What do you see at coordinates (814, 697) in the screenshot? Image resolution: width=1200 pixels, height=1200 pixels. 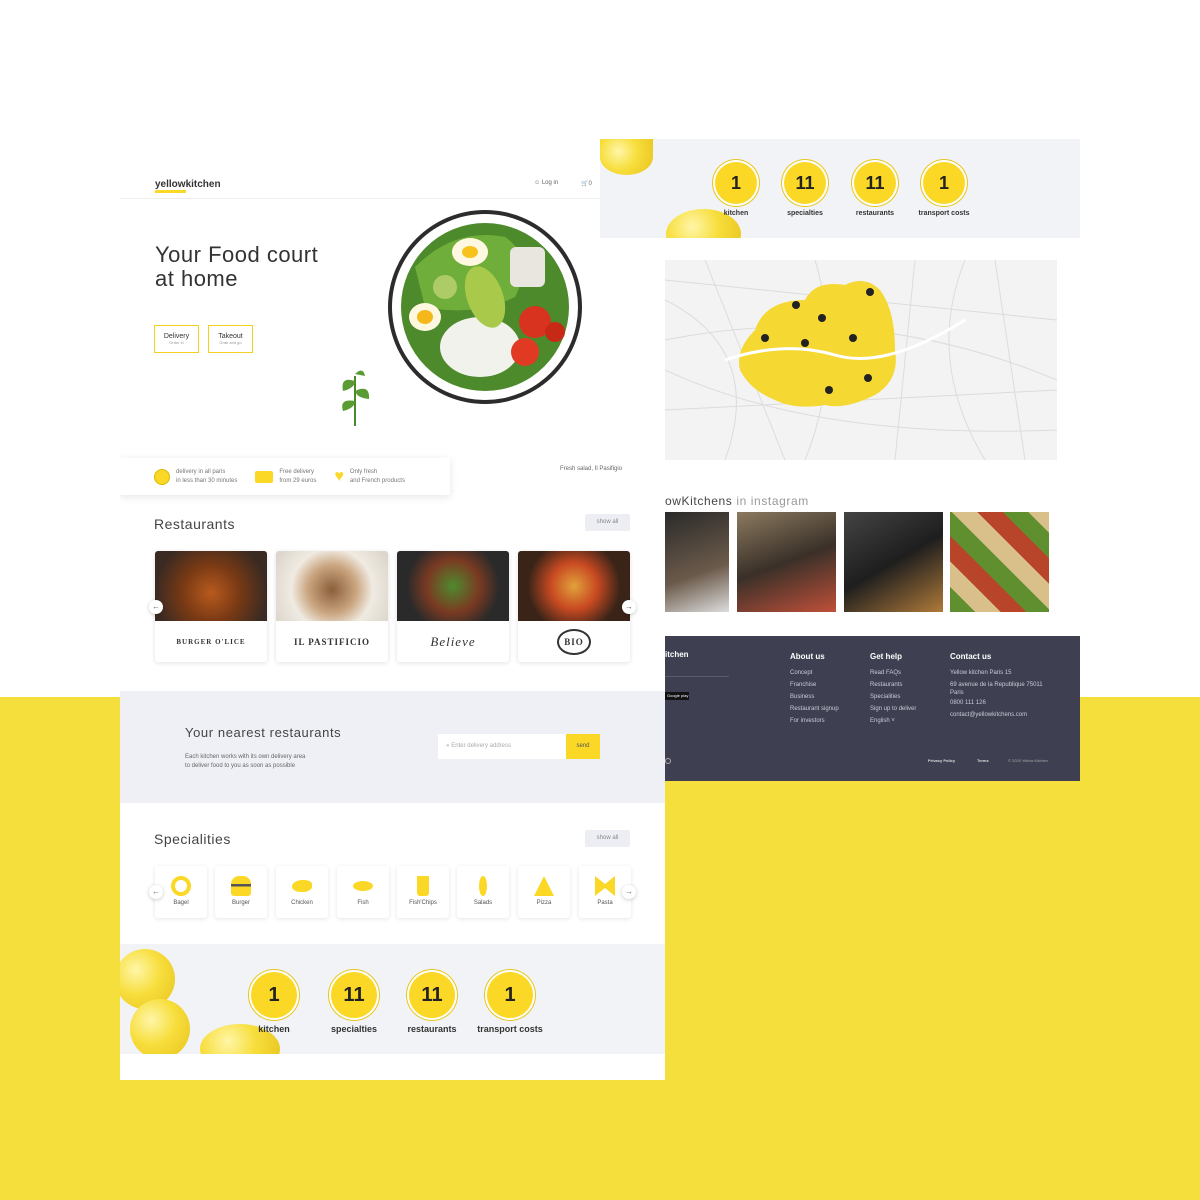 I see `footer-link: Business` at bounding box center [814, 697].